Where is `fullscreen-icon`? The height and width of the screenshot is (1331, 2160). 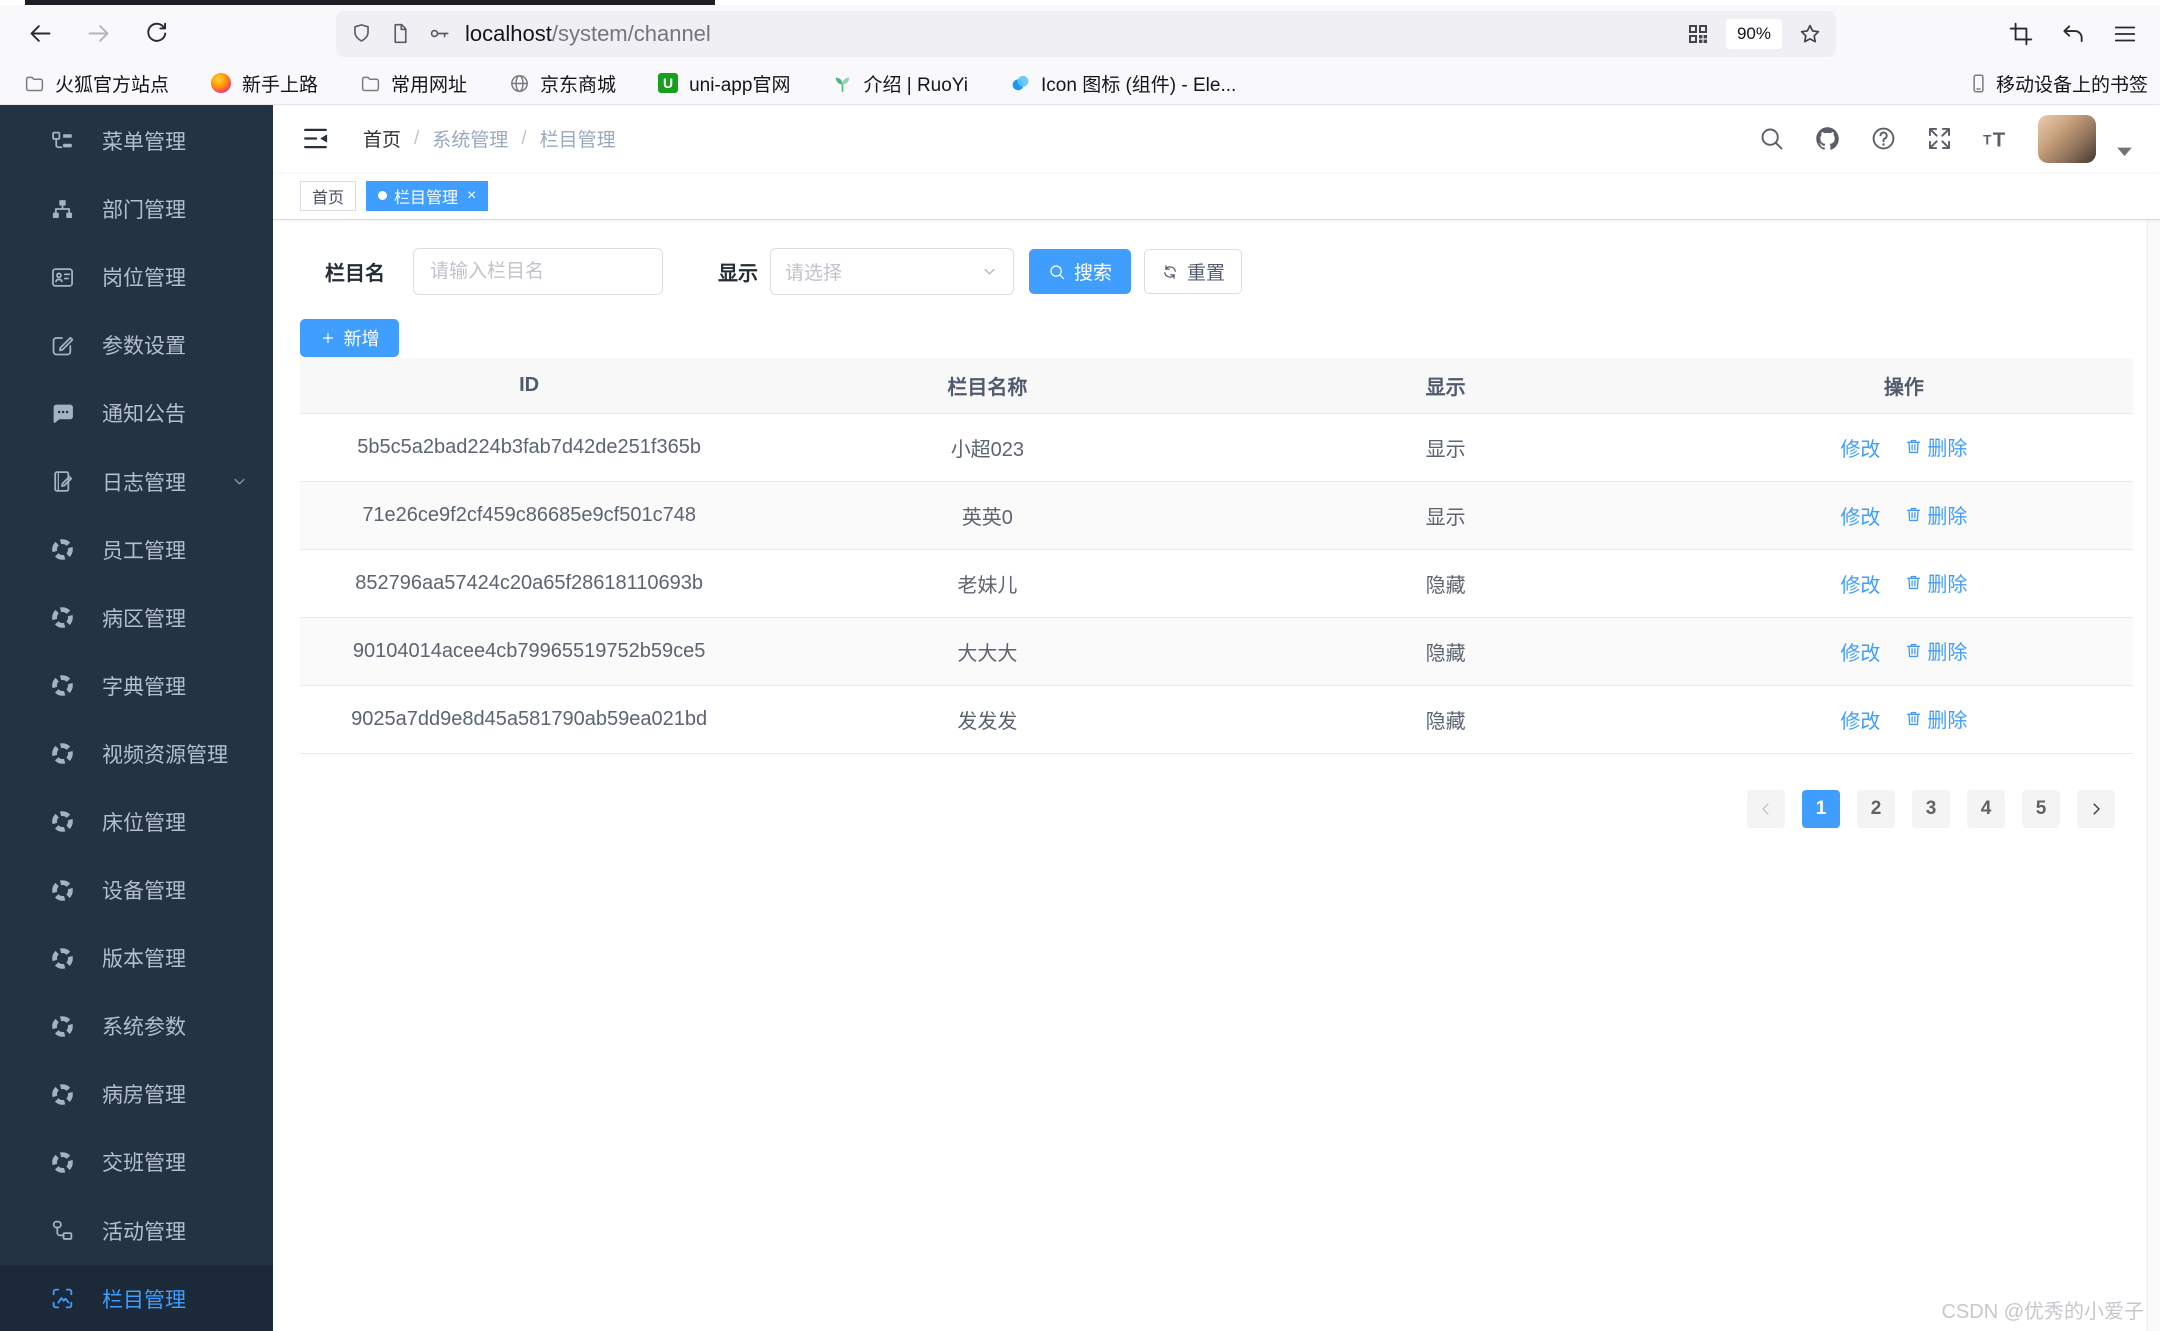
fullscreen-icon is located at coordinates (1939, 138).